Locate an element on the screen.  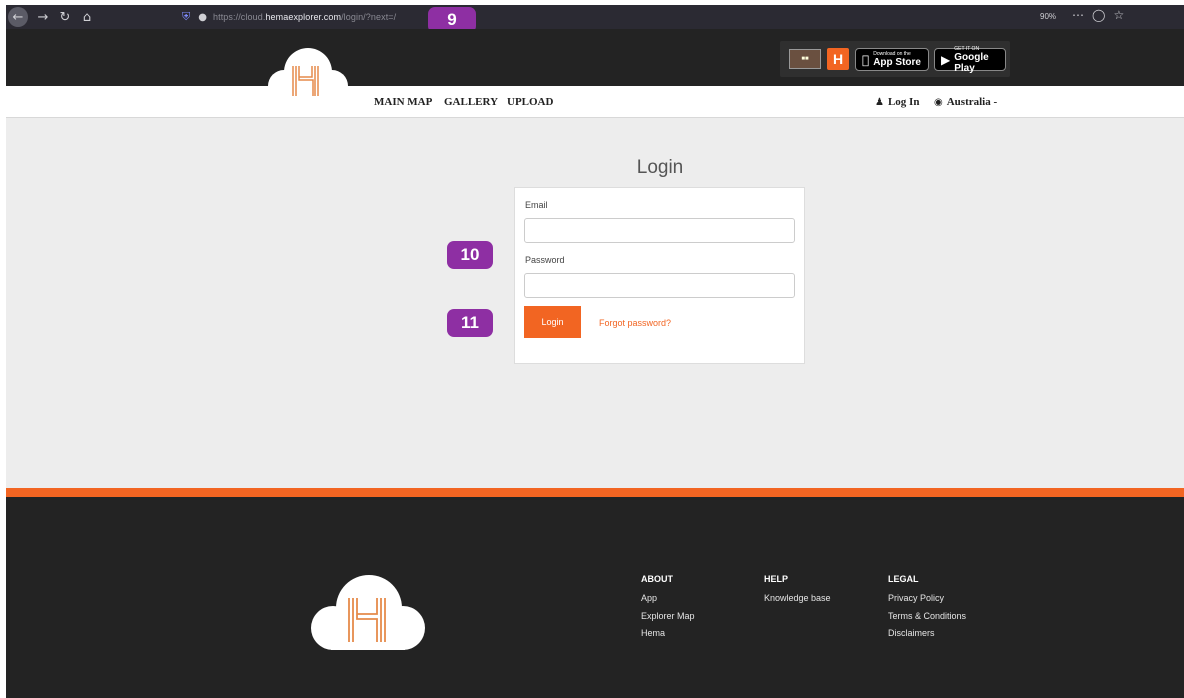
footer-link-hema: Hema is located at coordinates (653, 633).